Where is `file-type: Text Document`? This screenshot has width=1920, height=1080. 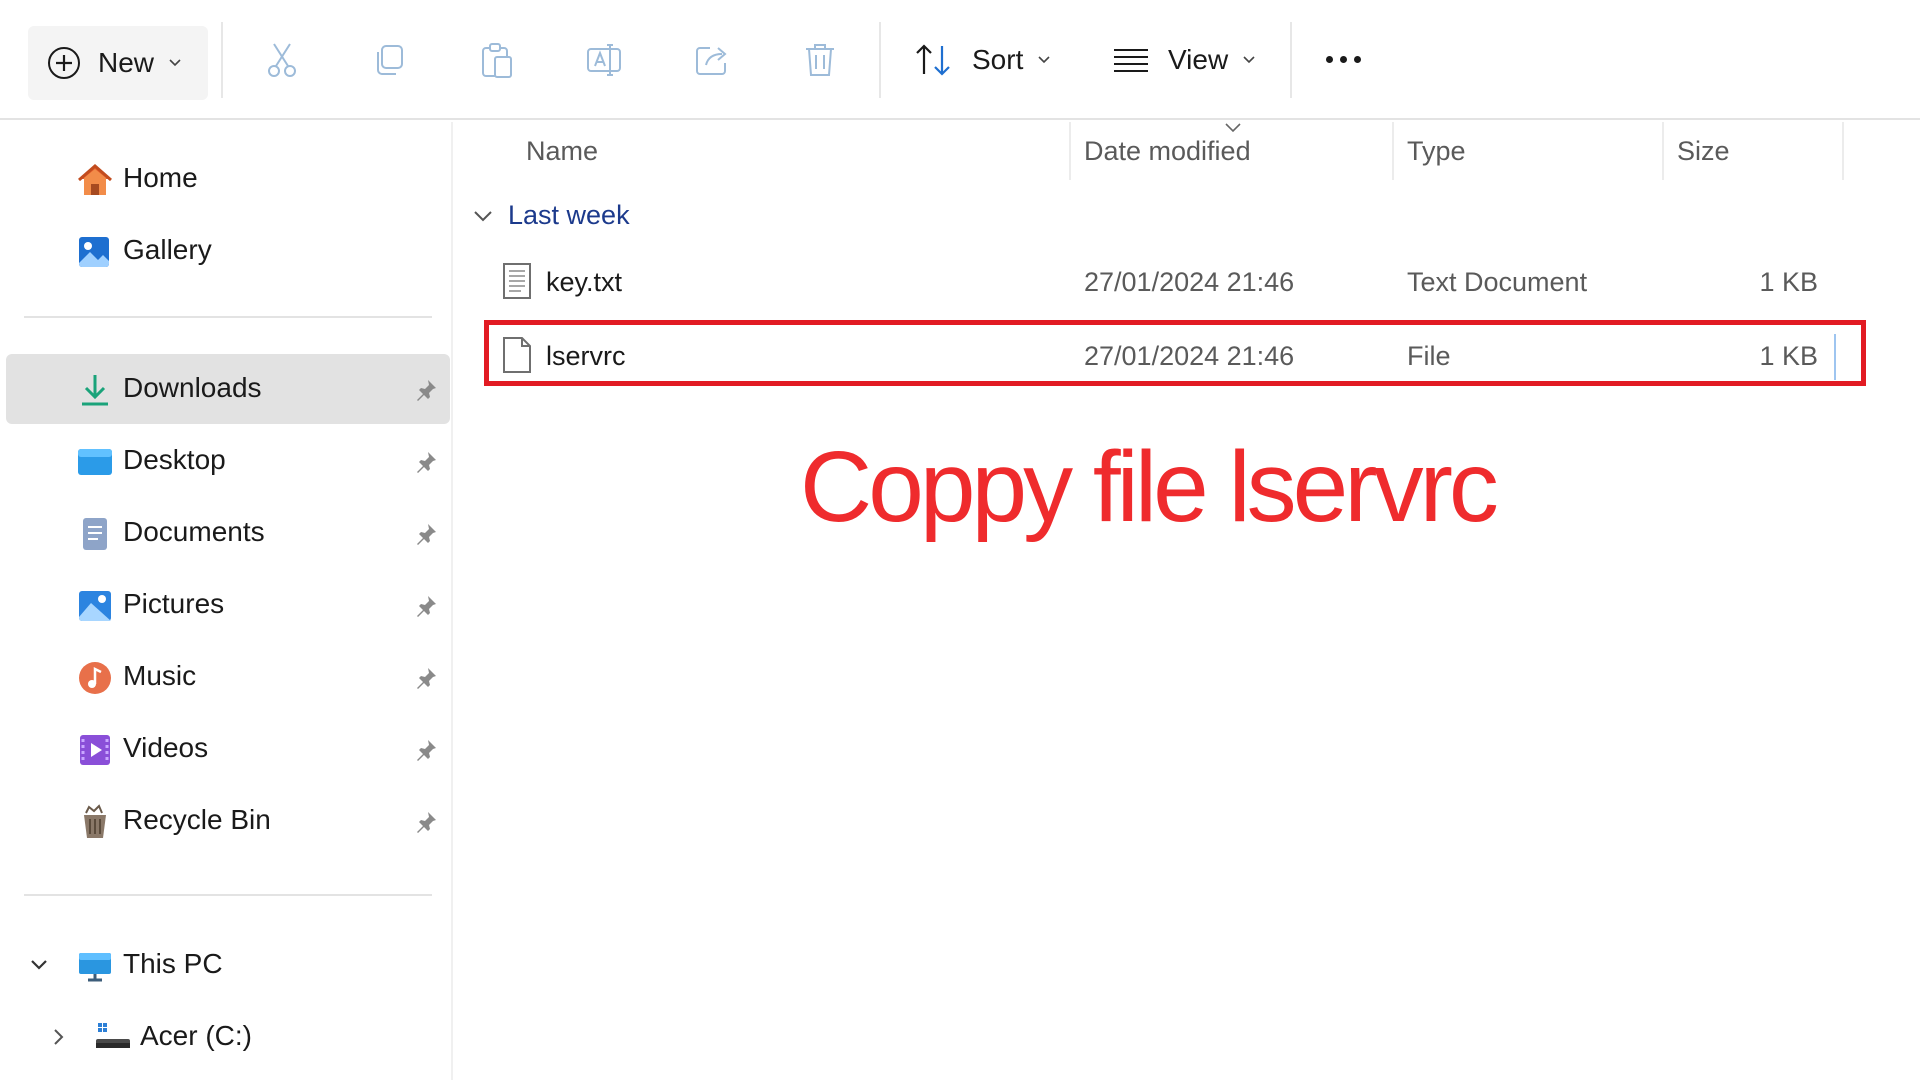 file-type: Text Document is located at coordinates (1497, 282).